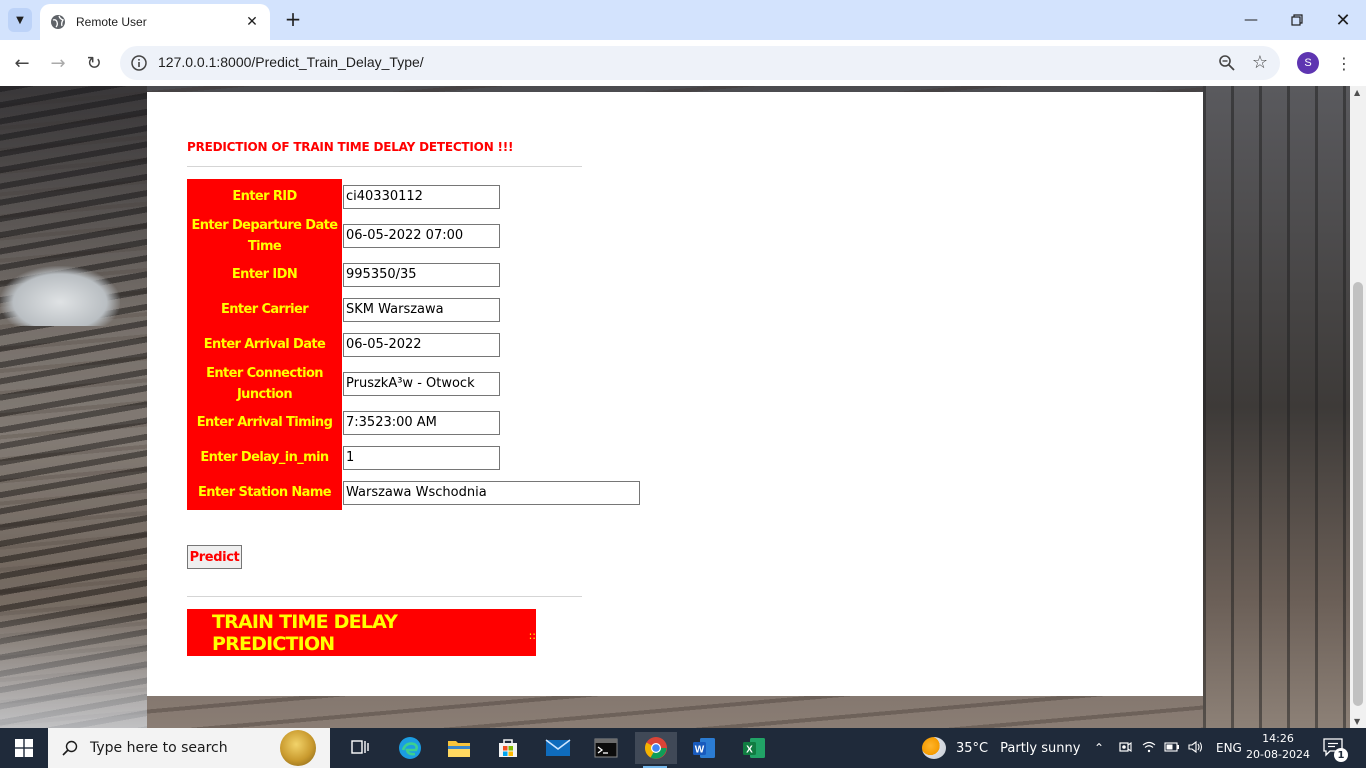 This screenshot has width=1366, height=768. I want to click on scroll-down-icon: ▼, so click(1357, 721).